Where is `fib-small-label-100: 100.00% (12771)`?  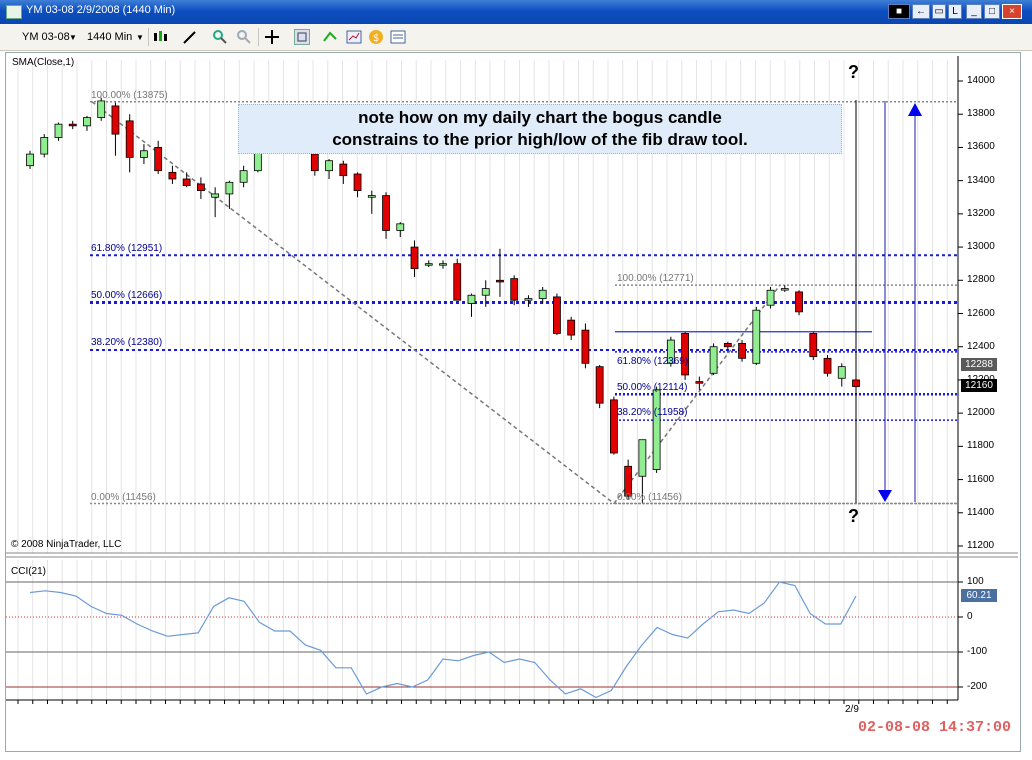
fib-small-label-100: 100.00% (12771) is located at coordinates (655, 278).